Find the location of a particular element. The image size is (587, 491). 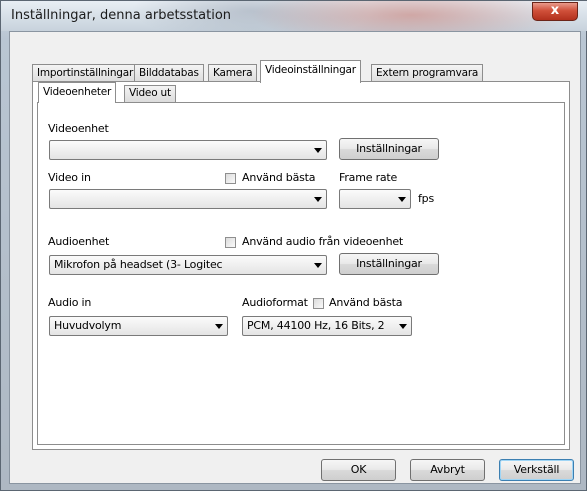

videoenhet-select is located at coordinates (188, 150).